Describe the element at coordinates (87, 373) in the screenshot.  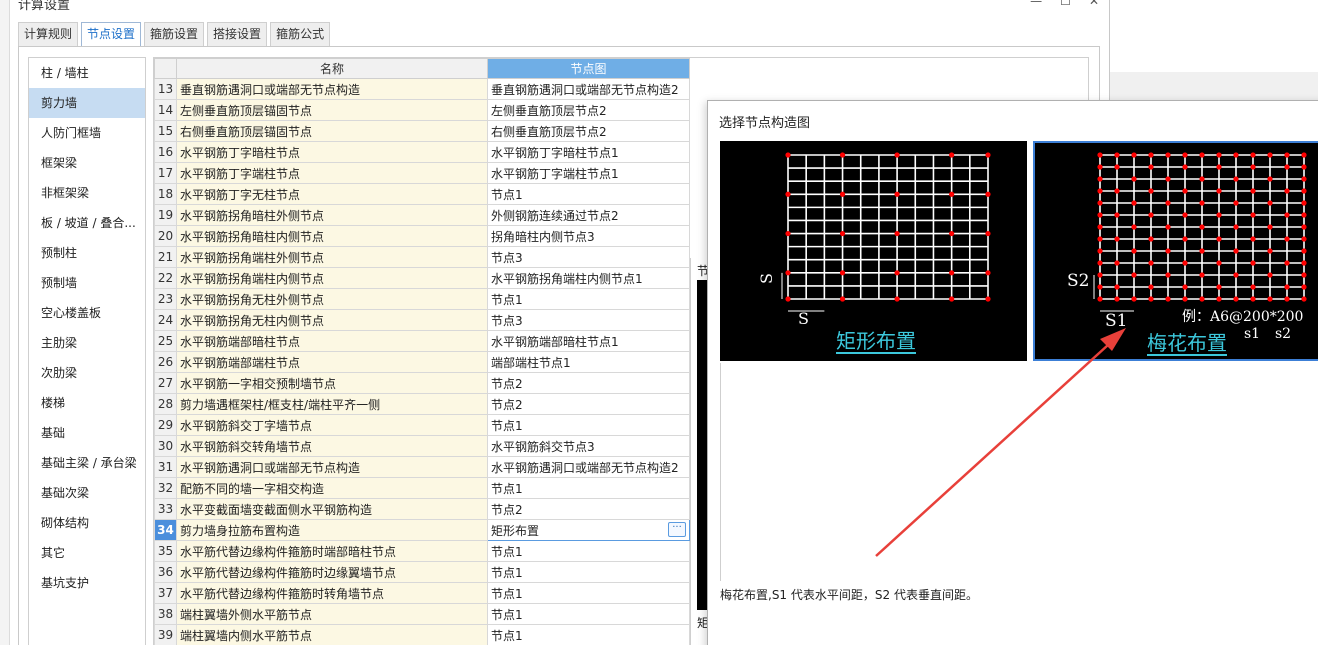
I see `category-item: 次肋梁` at that location.